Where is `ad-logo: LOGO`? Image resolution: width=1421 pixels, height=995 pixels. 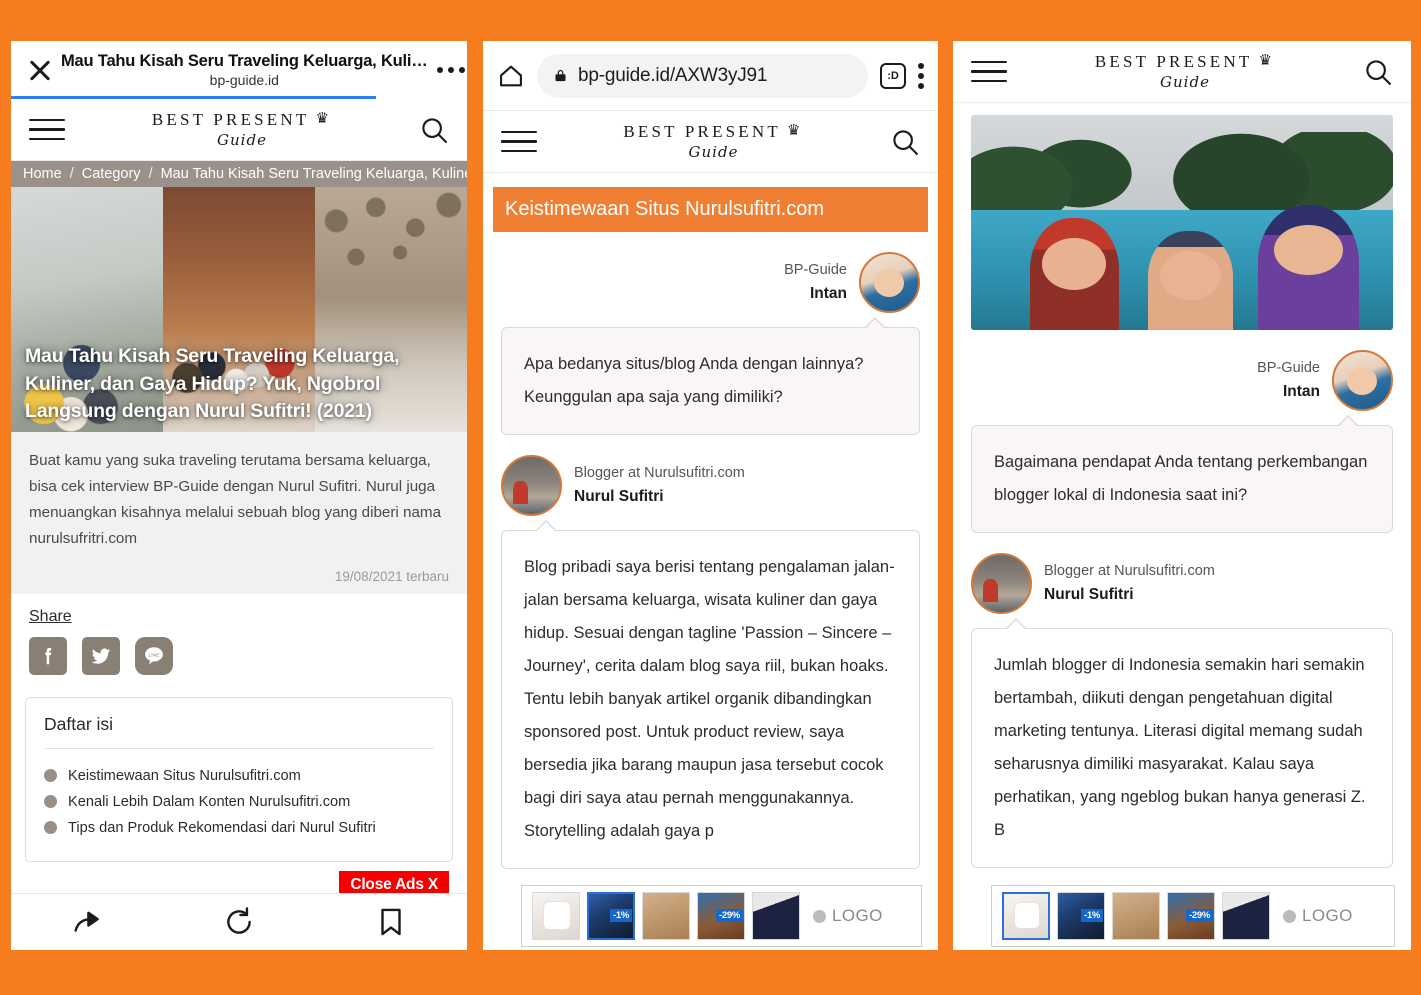 ad-logo: LOGO is located at coordinates (1318, 916).